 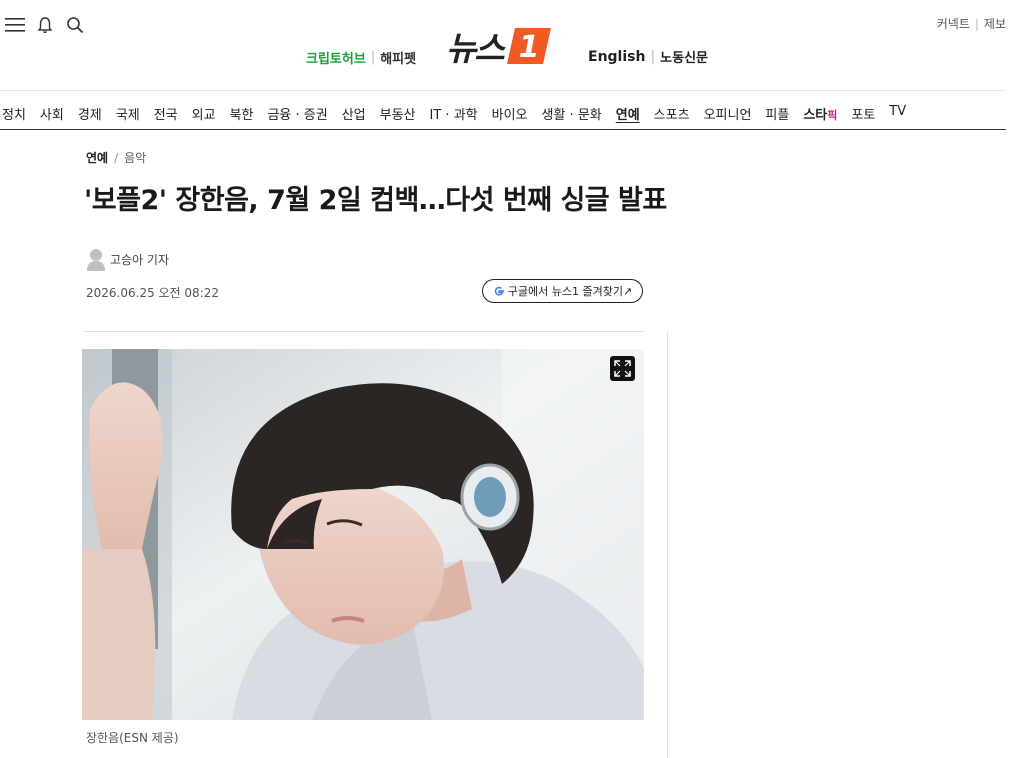 What do you see at coordinates (166, 113) in the screenshot?
I see `nav-item-national: 전국` at bounding box center [166, 113].